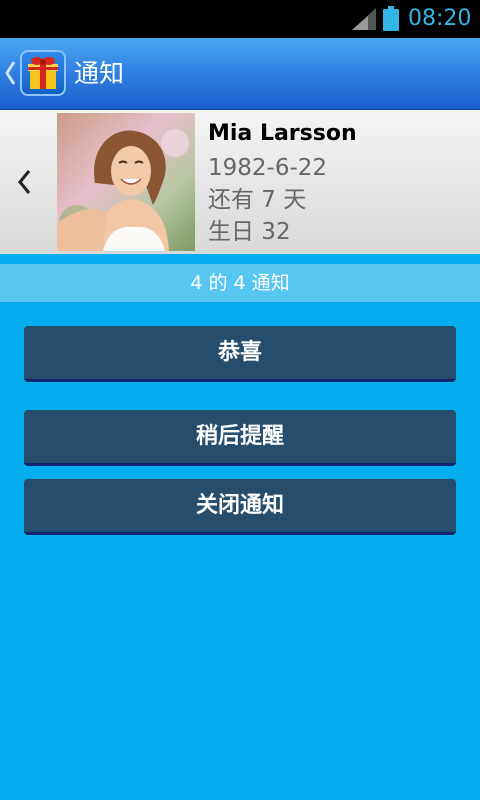  I want to click on notification-counter: 4 的 4 通知, so click(240, 283).